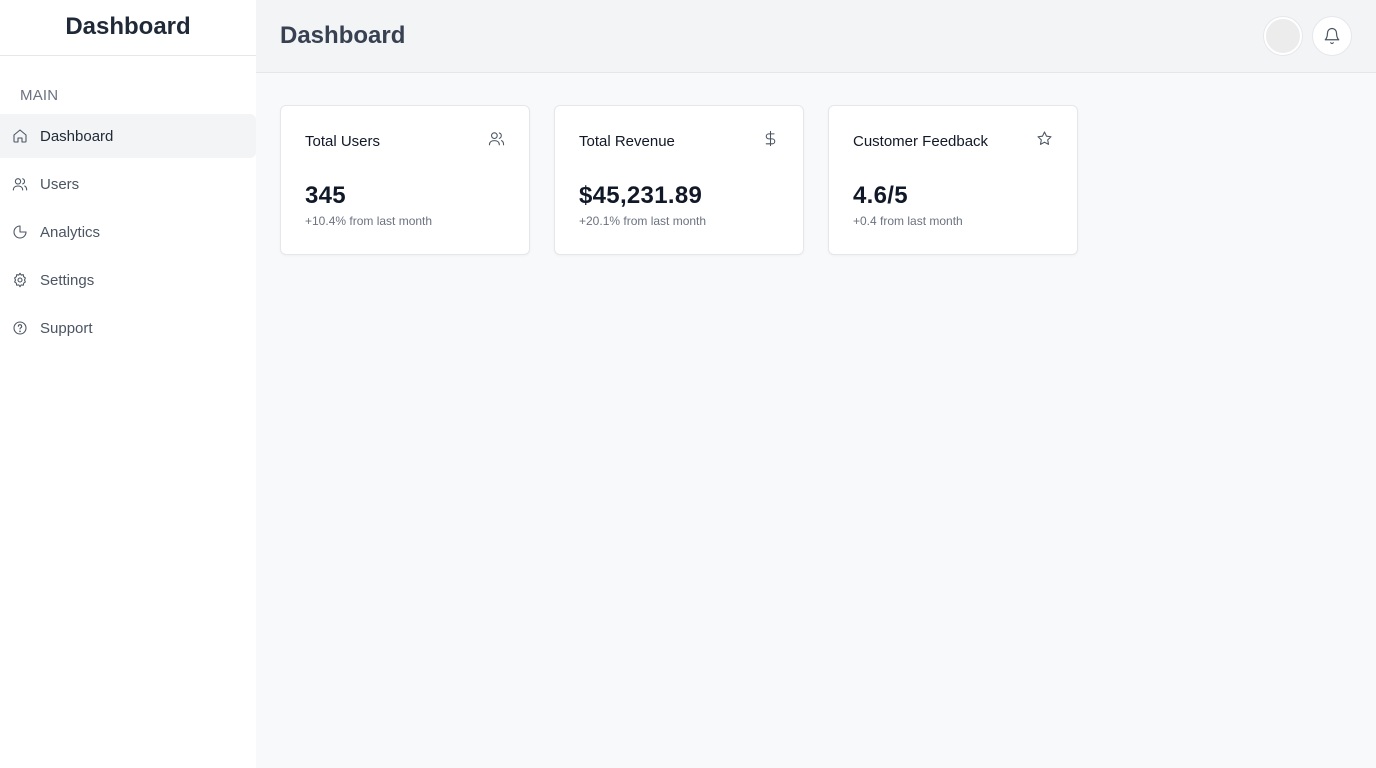 The image size is (1376, 768). I want to click on sidebar-item-label: Settings, so click(67, 280).